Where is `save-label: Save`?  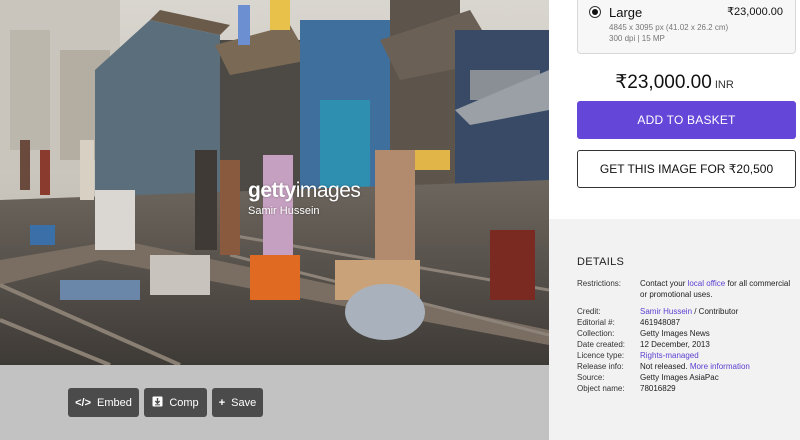
save-label: Save is located at coordinates (244, 402).